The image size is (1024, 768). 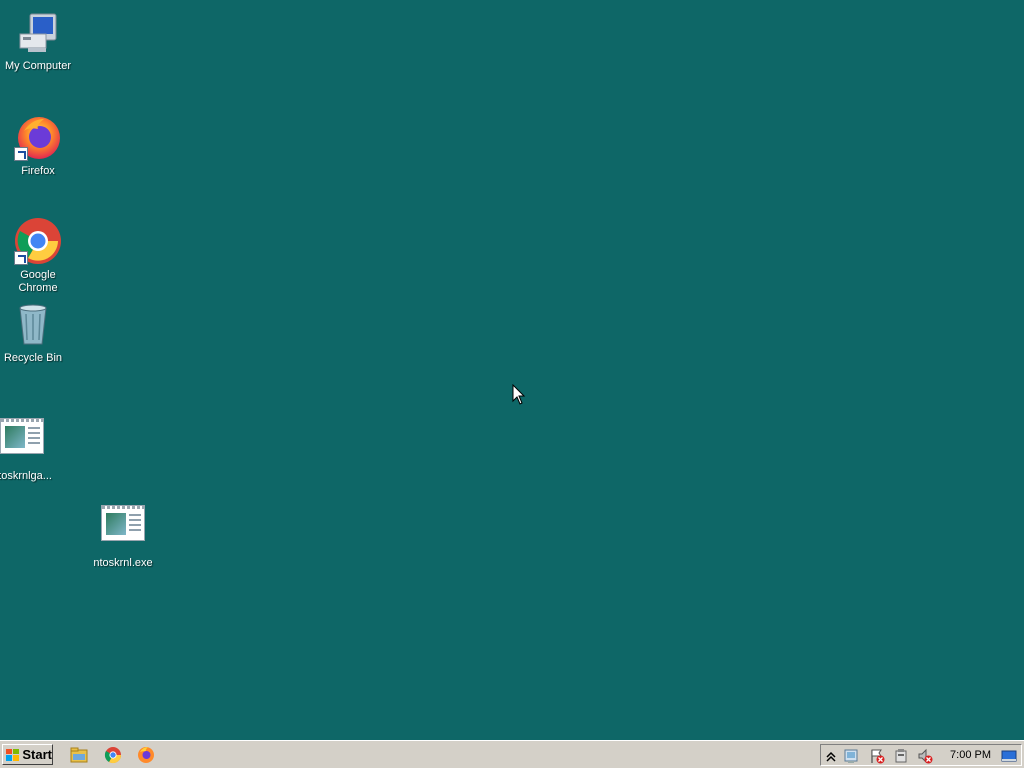 I want to click on start-label: Start, so click(x=37, y=754).